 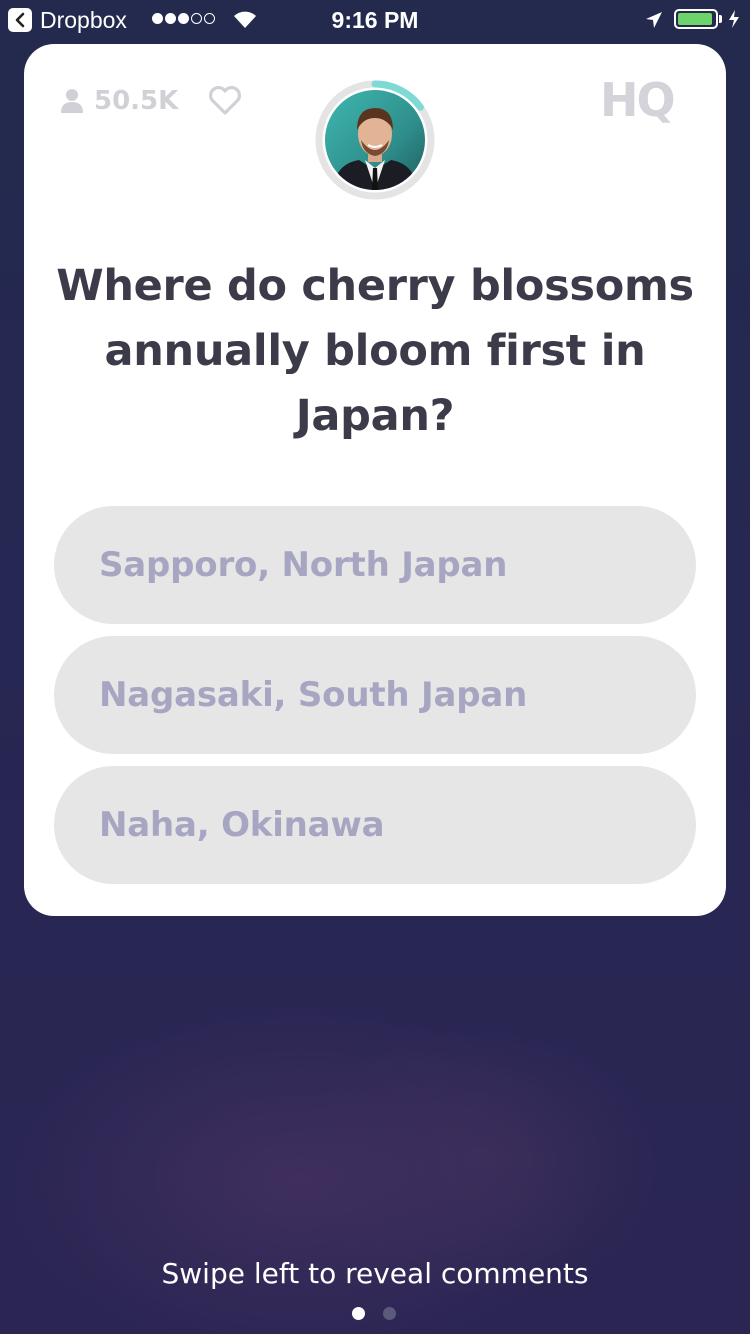 I want to click on battery-icon, so click(x=696, y=19).